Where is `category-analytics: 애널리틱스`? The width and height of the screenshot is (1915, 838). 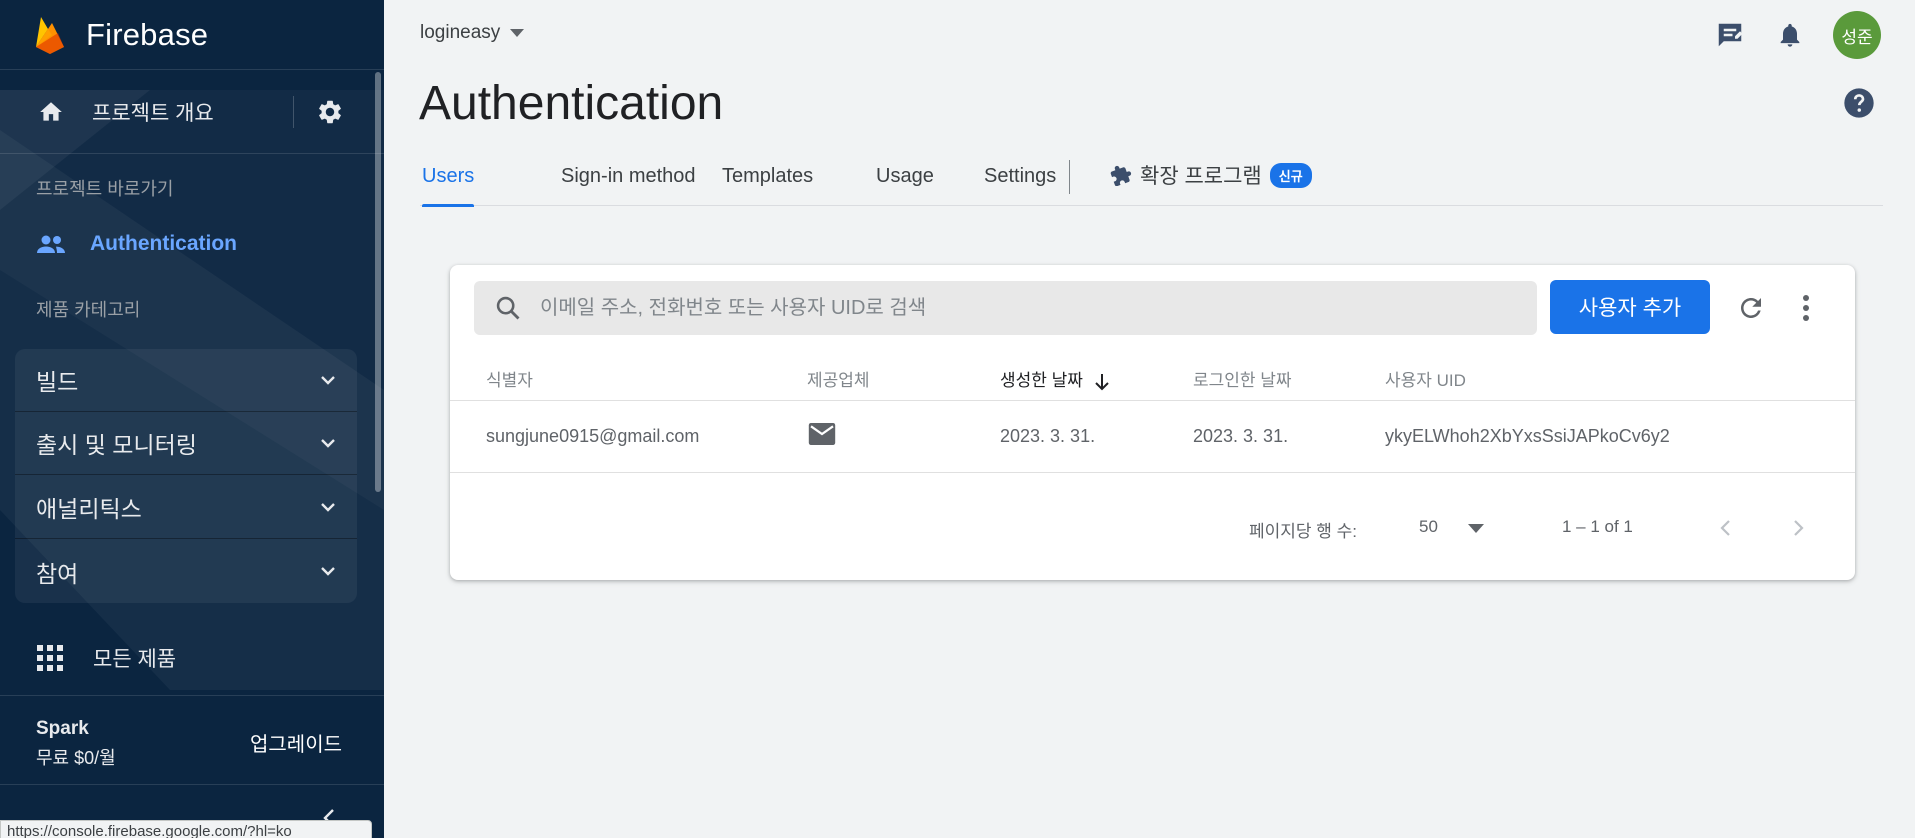 category-analytics: 애널리틱스 is located at coordinates (186, 507).